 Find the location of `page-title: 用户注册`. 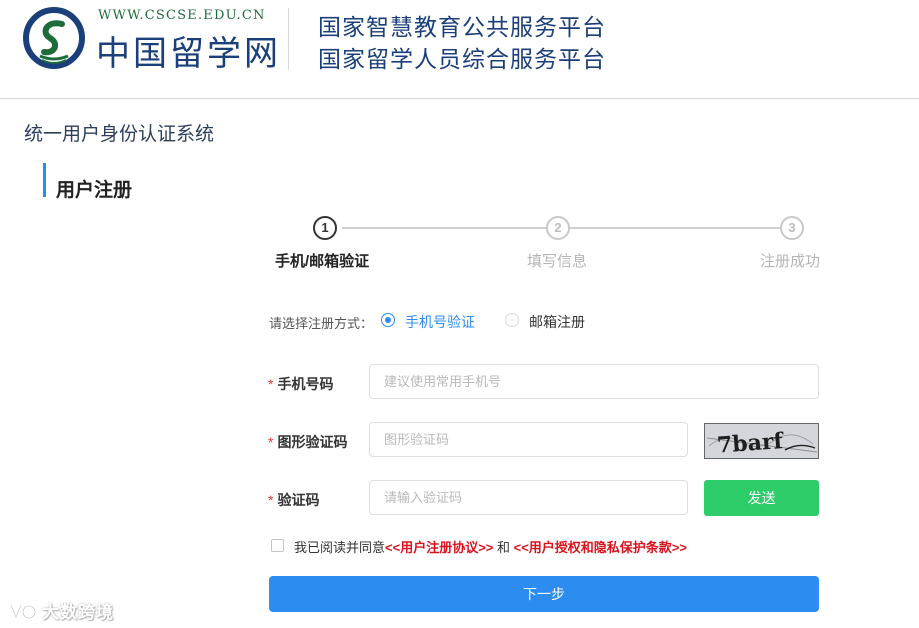

page-title: 用户注册 is located at coordinates (94, 190).